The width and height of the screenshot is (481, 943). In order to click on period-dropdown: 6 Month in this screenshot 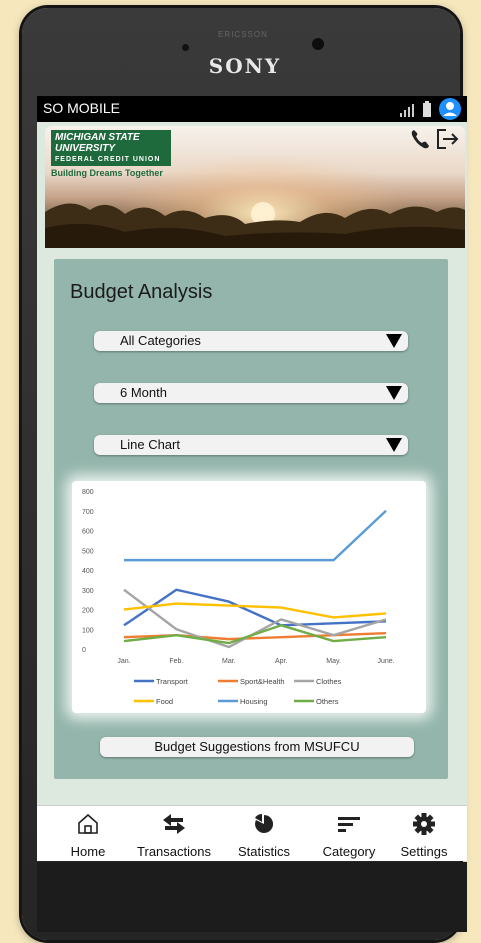, I will do `click(251, 393)`.